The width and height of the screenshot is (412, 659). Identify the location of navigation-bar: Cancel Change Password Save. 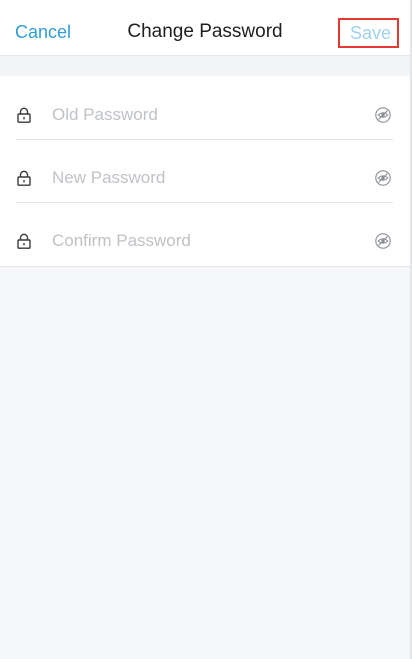
(205, 28).